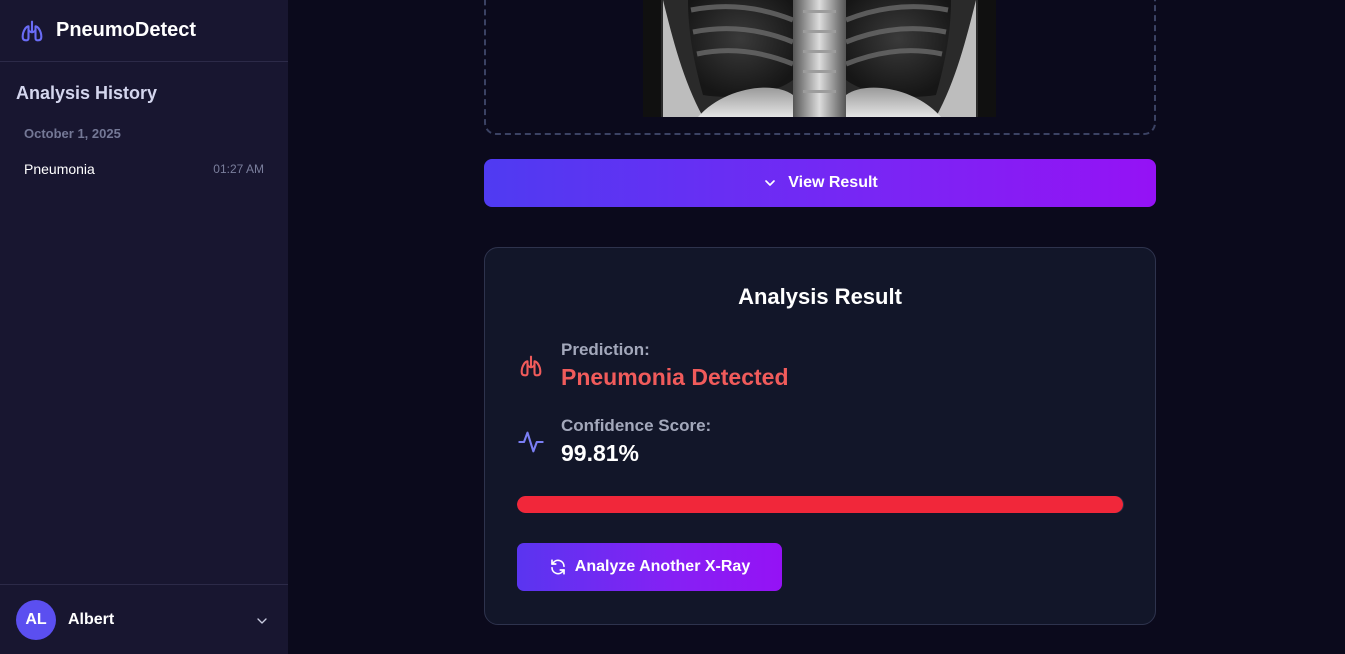  Describe the element at coordinates (126, 30) in the screenshot. I see `app-name: PneumoDetect` at that location.